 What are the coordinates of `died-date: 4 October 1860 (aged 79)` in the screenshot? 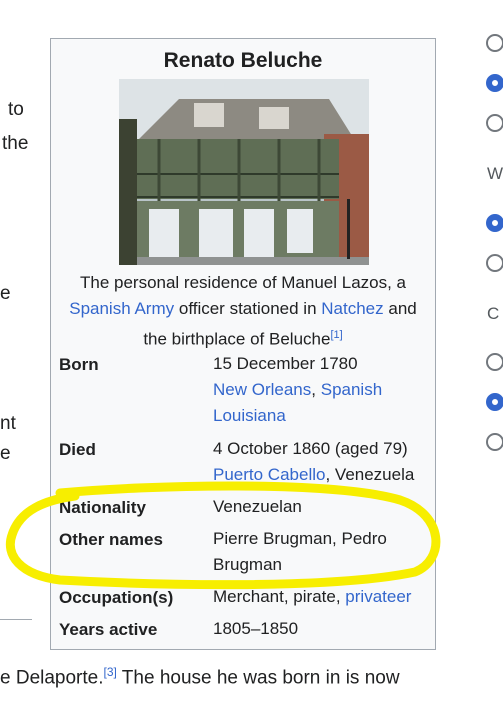 It's located at (310, 448).